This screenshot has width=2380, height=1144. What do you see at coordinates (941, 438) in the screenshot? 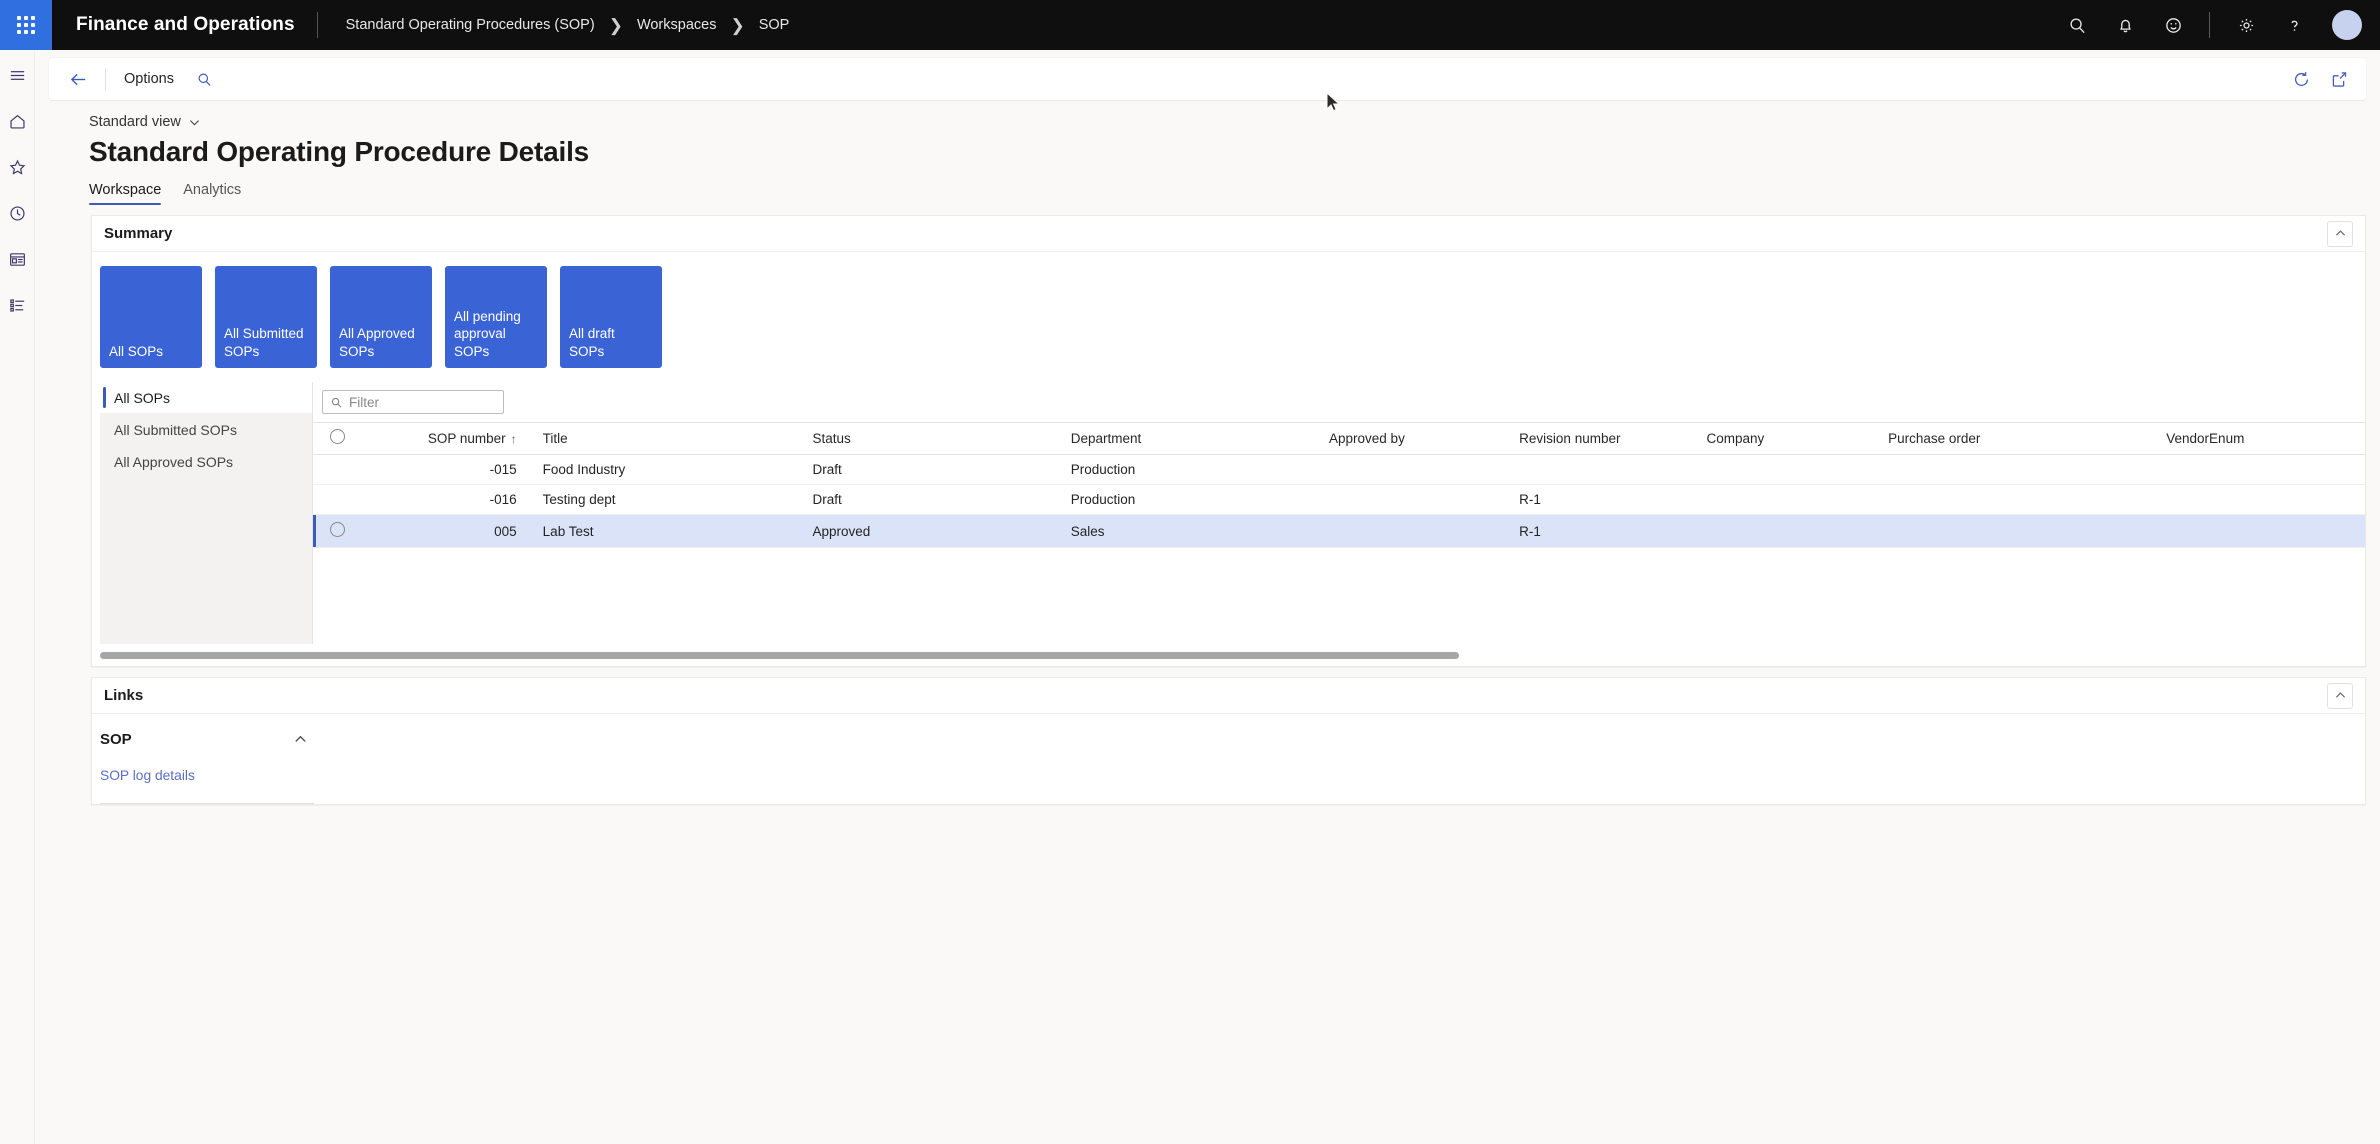
I see `column-header-status: Status` at bounding box center [941, 438].